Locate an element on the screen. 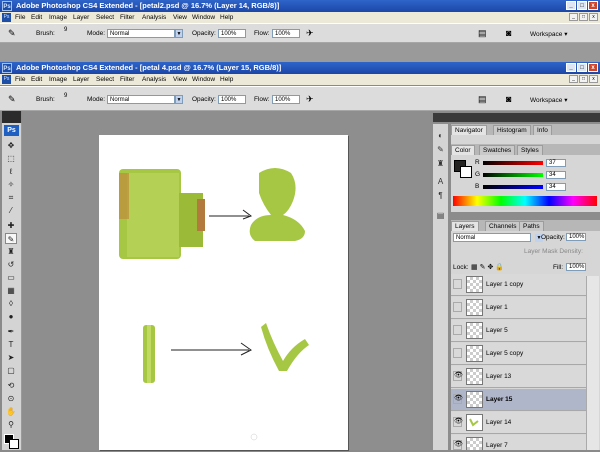 The width and height of the screenshot is (600, 452). eraser-tool-icon: ▭ is located at coordinates (11, 277).